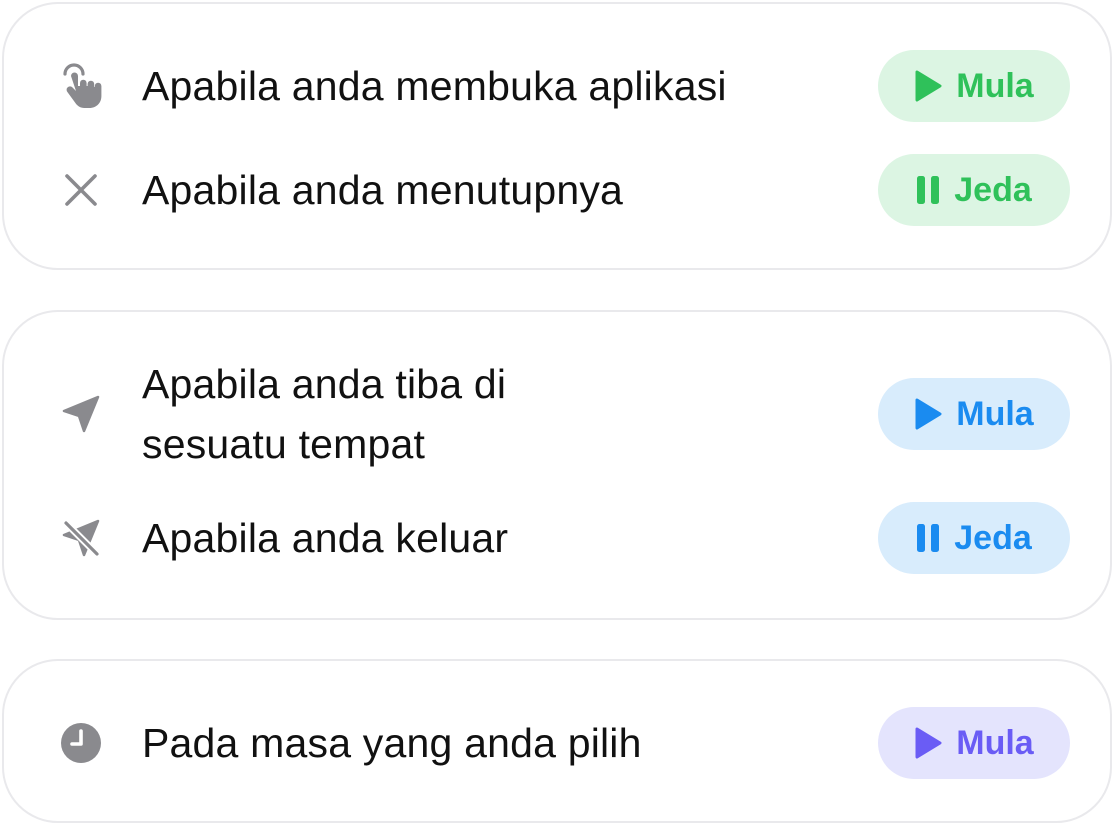 Image resolution: width=1116 pixels, height=826 pixels. I want to click on trigger-label: Apabila anda menutupnya, so click(383, 190).